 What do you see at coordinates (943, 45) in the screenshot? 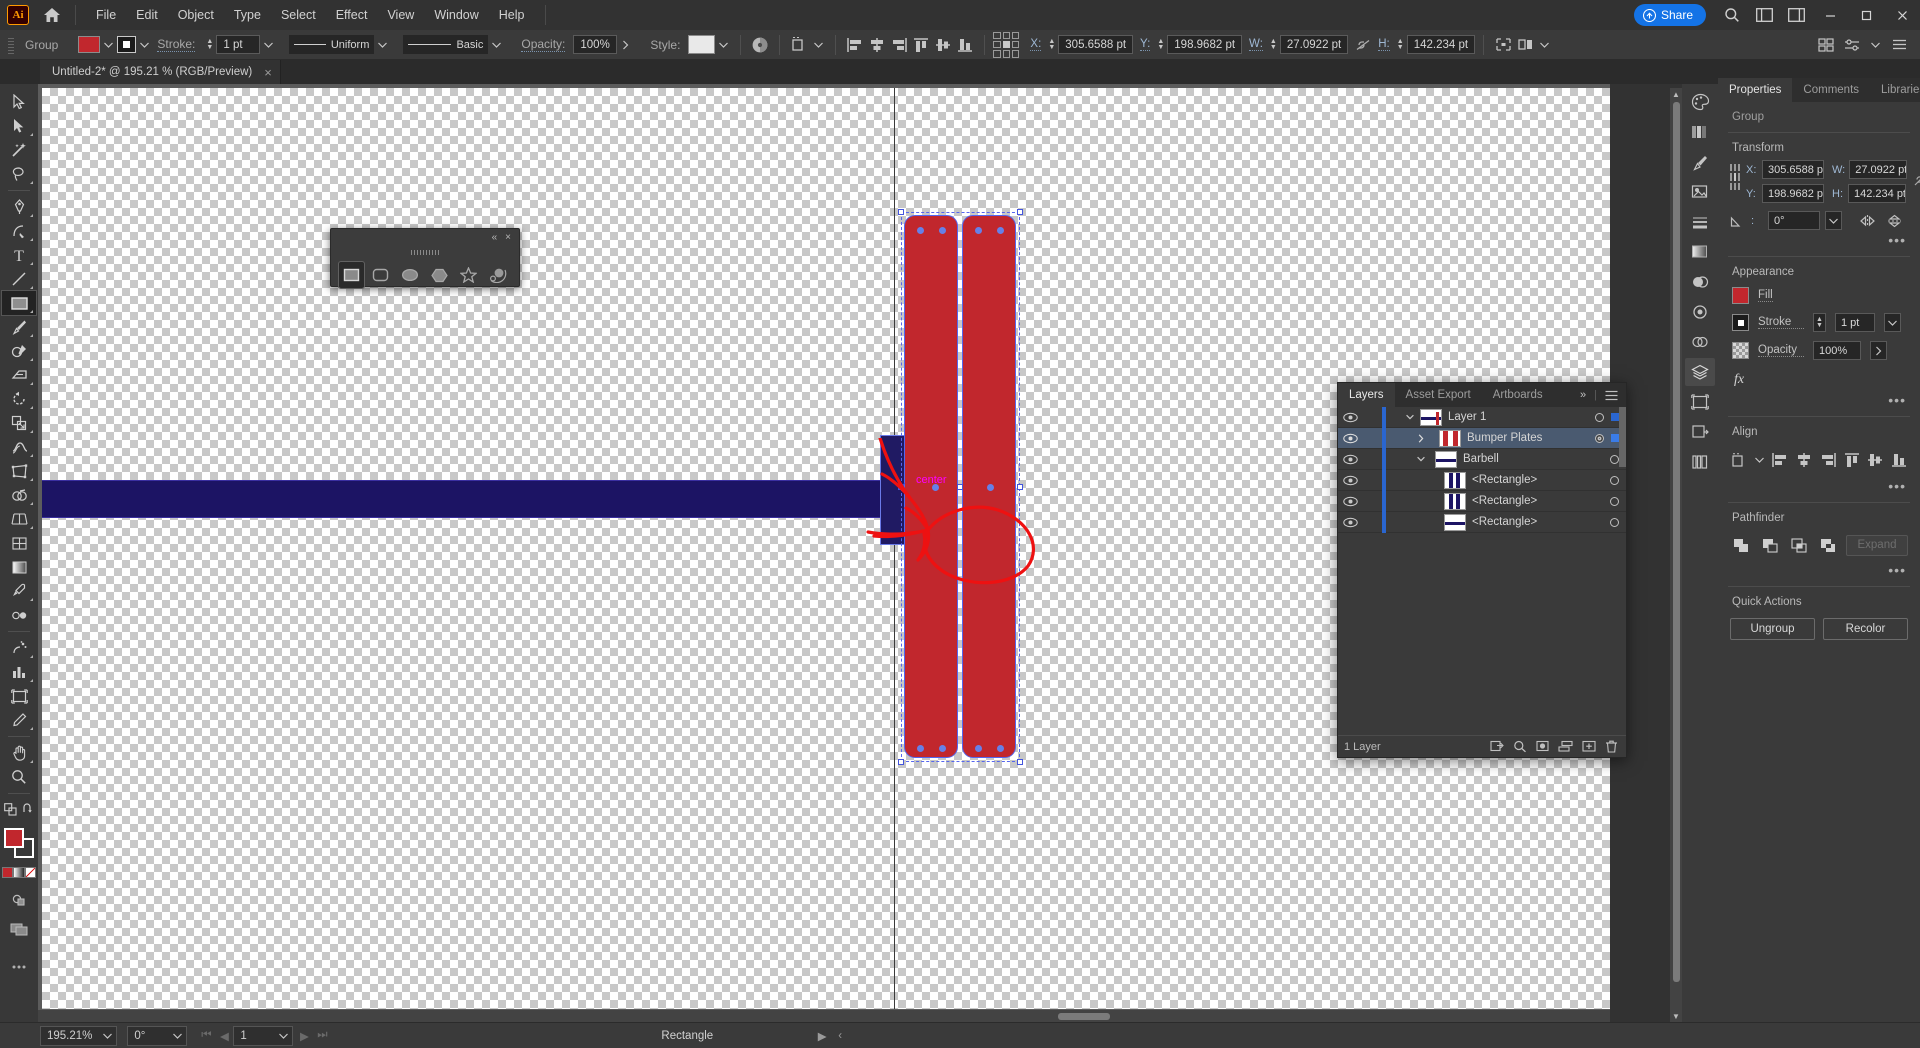
I see `align-vertical-center-icon` at bounding box center [943, 45].